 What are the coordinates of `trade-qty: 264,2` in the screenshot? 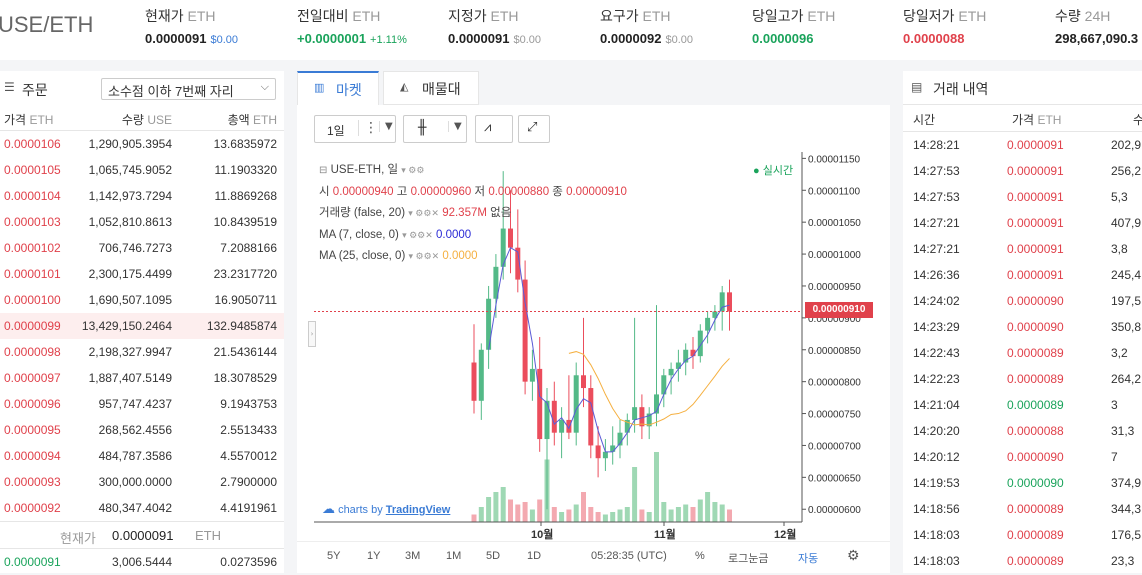 It's located at (1126, 379).